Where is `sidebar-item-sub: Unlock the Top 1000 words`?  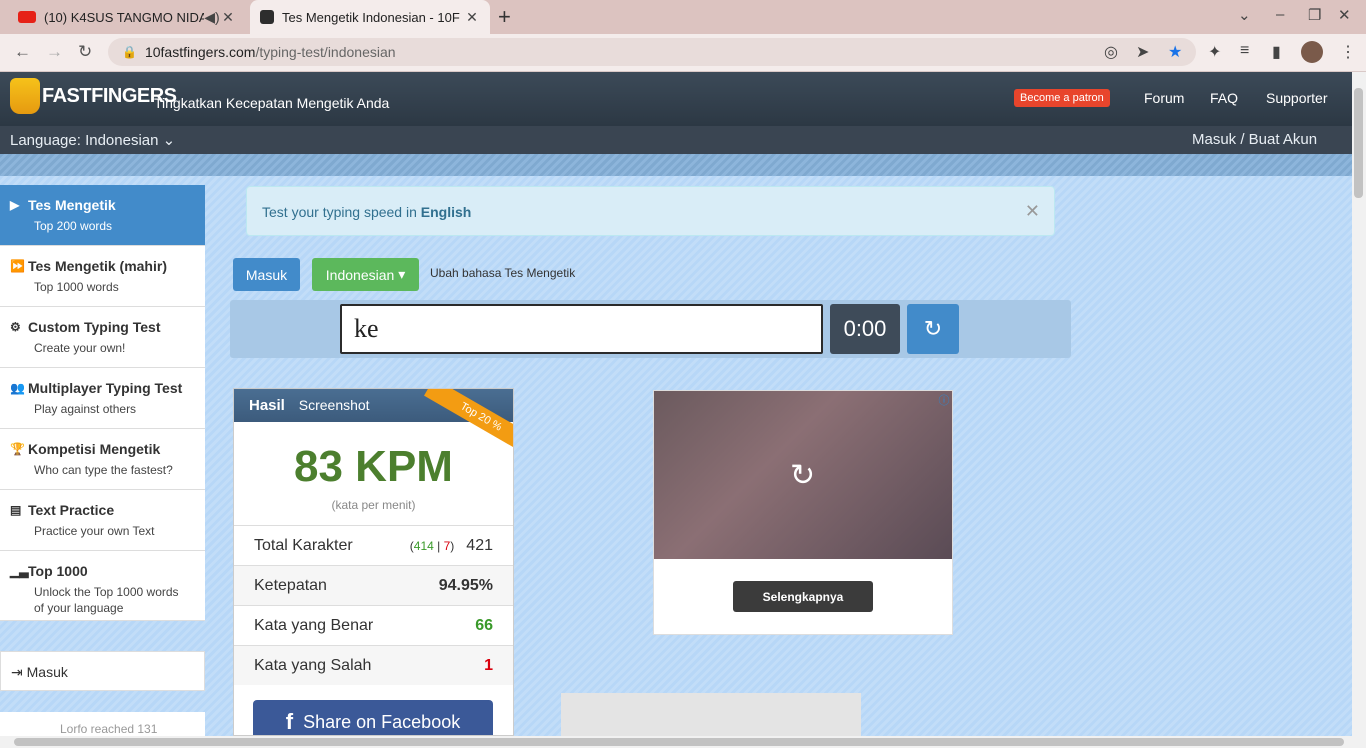
sidebar-item-sub: Unlock the Top 1000 words is located at coordinates (106, 592).